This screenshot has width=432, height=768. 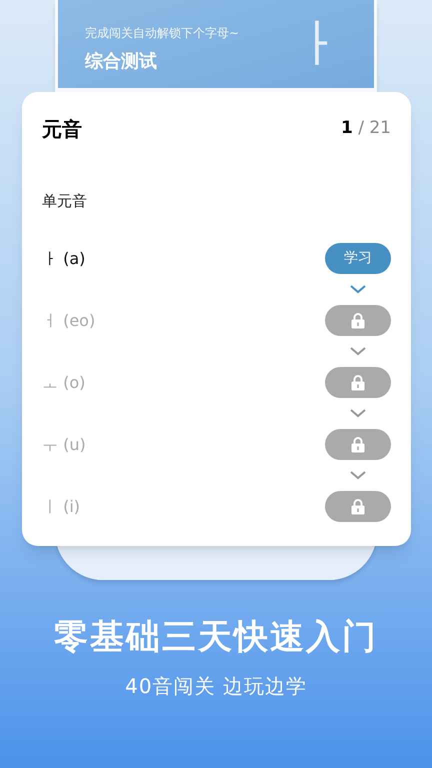 What do you see at coordinates (216, 686) in the screenshot?
I see `subtitle-text: 40音闯关 边玩边学` at bounding box center [216, 686].